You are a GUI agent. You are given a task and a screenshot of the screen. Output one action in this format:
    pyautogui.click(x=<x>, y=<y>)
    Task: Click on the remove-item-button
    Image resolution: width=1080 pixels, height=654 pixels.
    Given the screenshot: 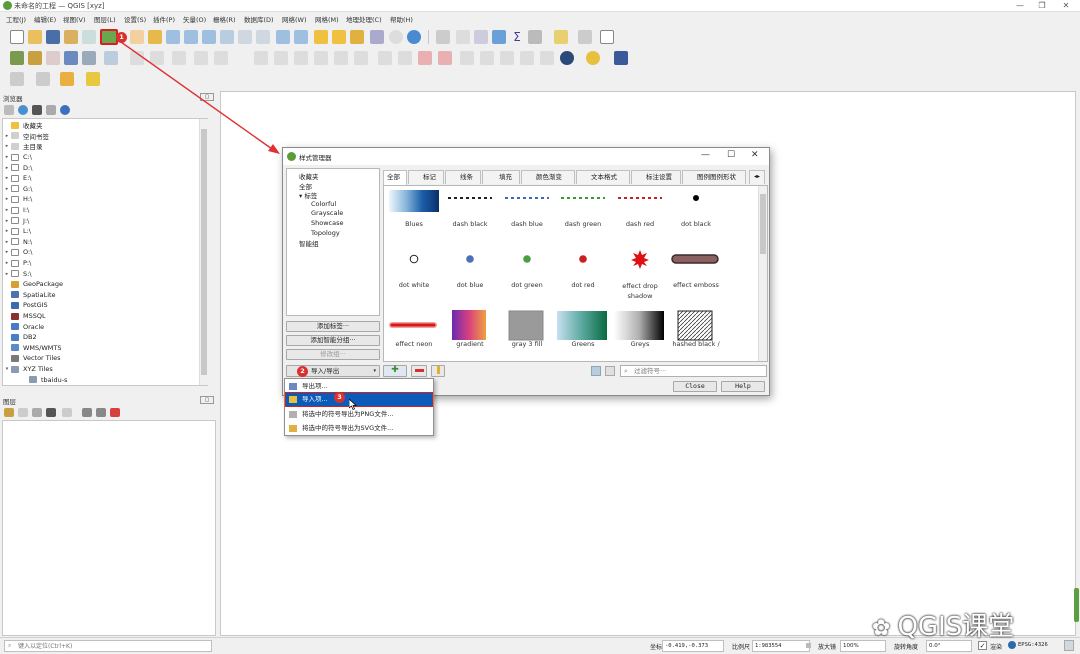 What is the action you would take?
    pyautogui.click(x=419, y=371)
    